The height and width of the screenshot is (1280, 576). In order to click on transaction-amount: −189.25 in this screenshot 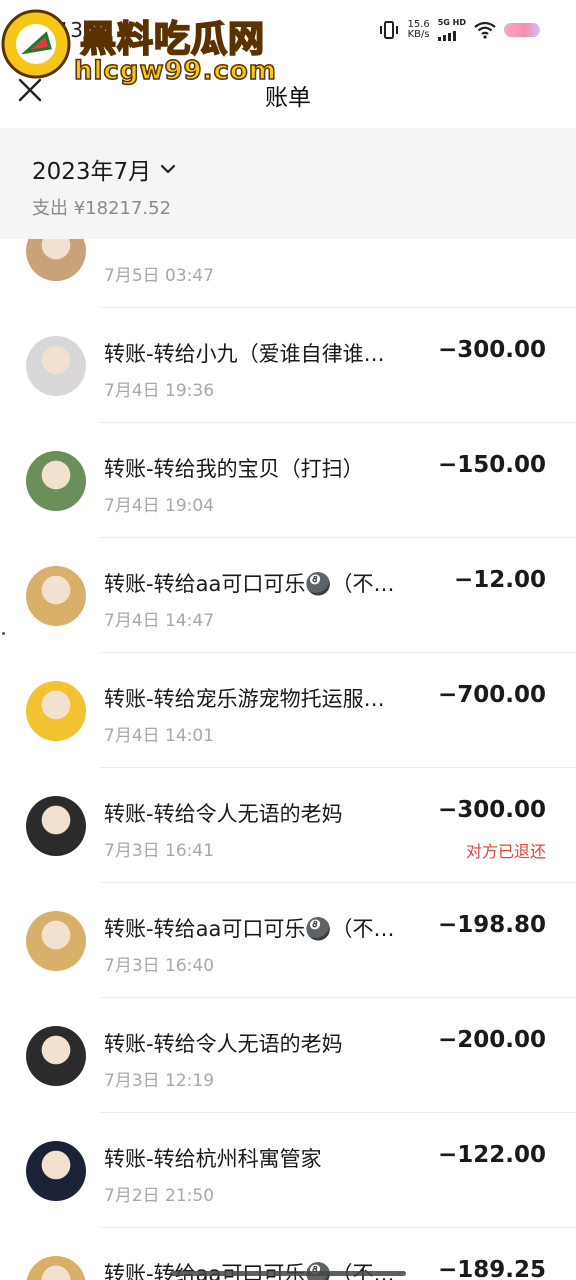, I will do `click(491, 1268)`.